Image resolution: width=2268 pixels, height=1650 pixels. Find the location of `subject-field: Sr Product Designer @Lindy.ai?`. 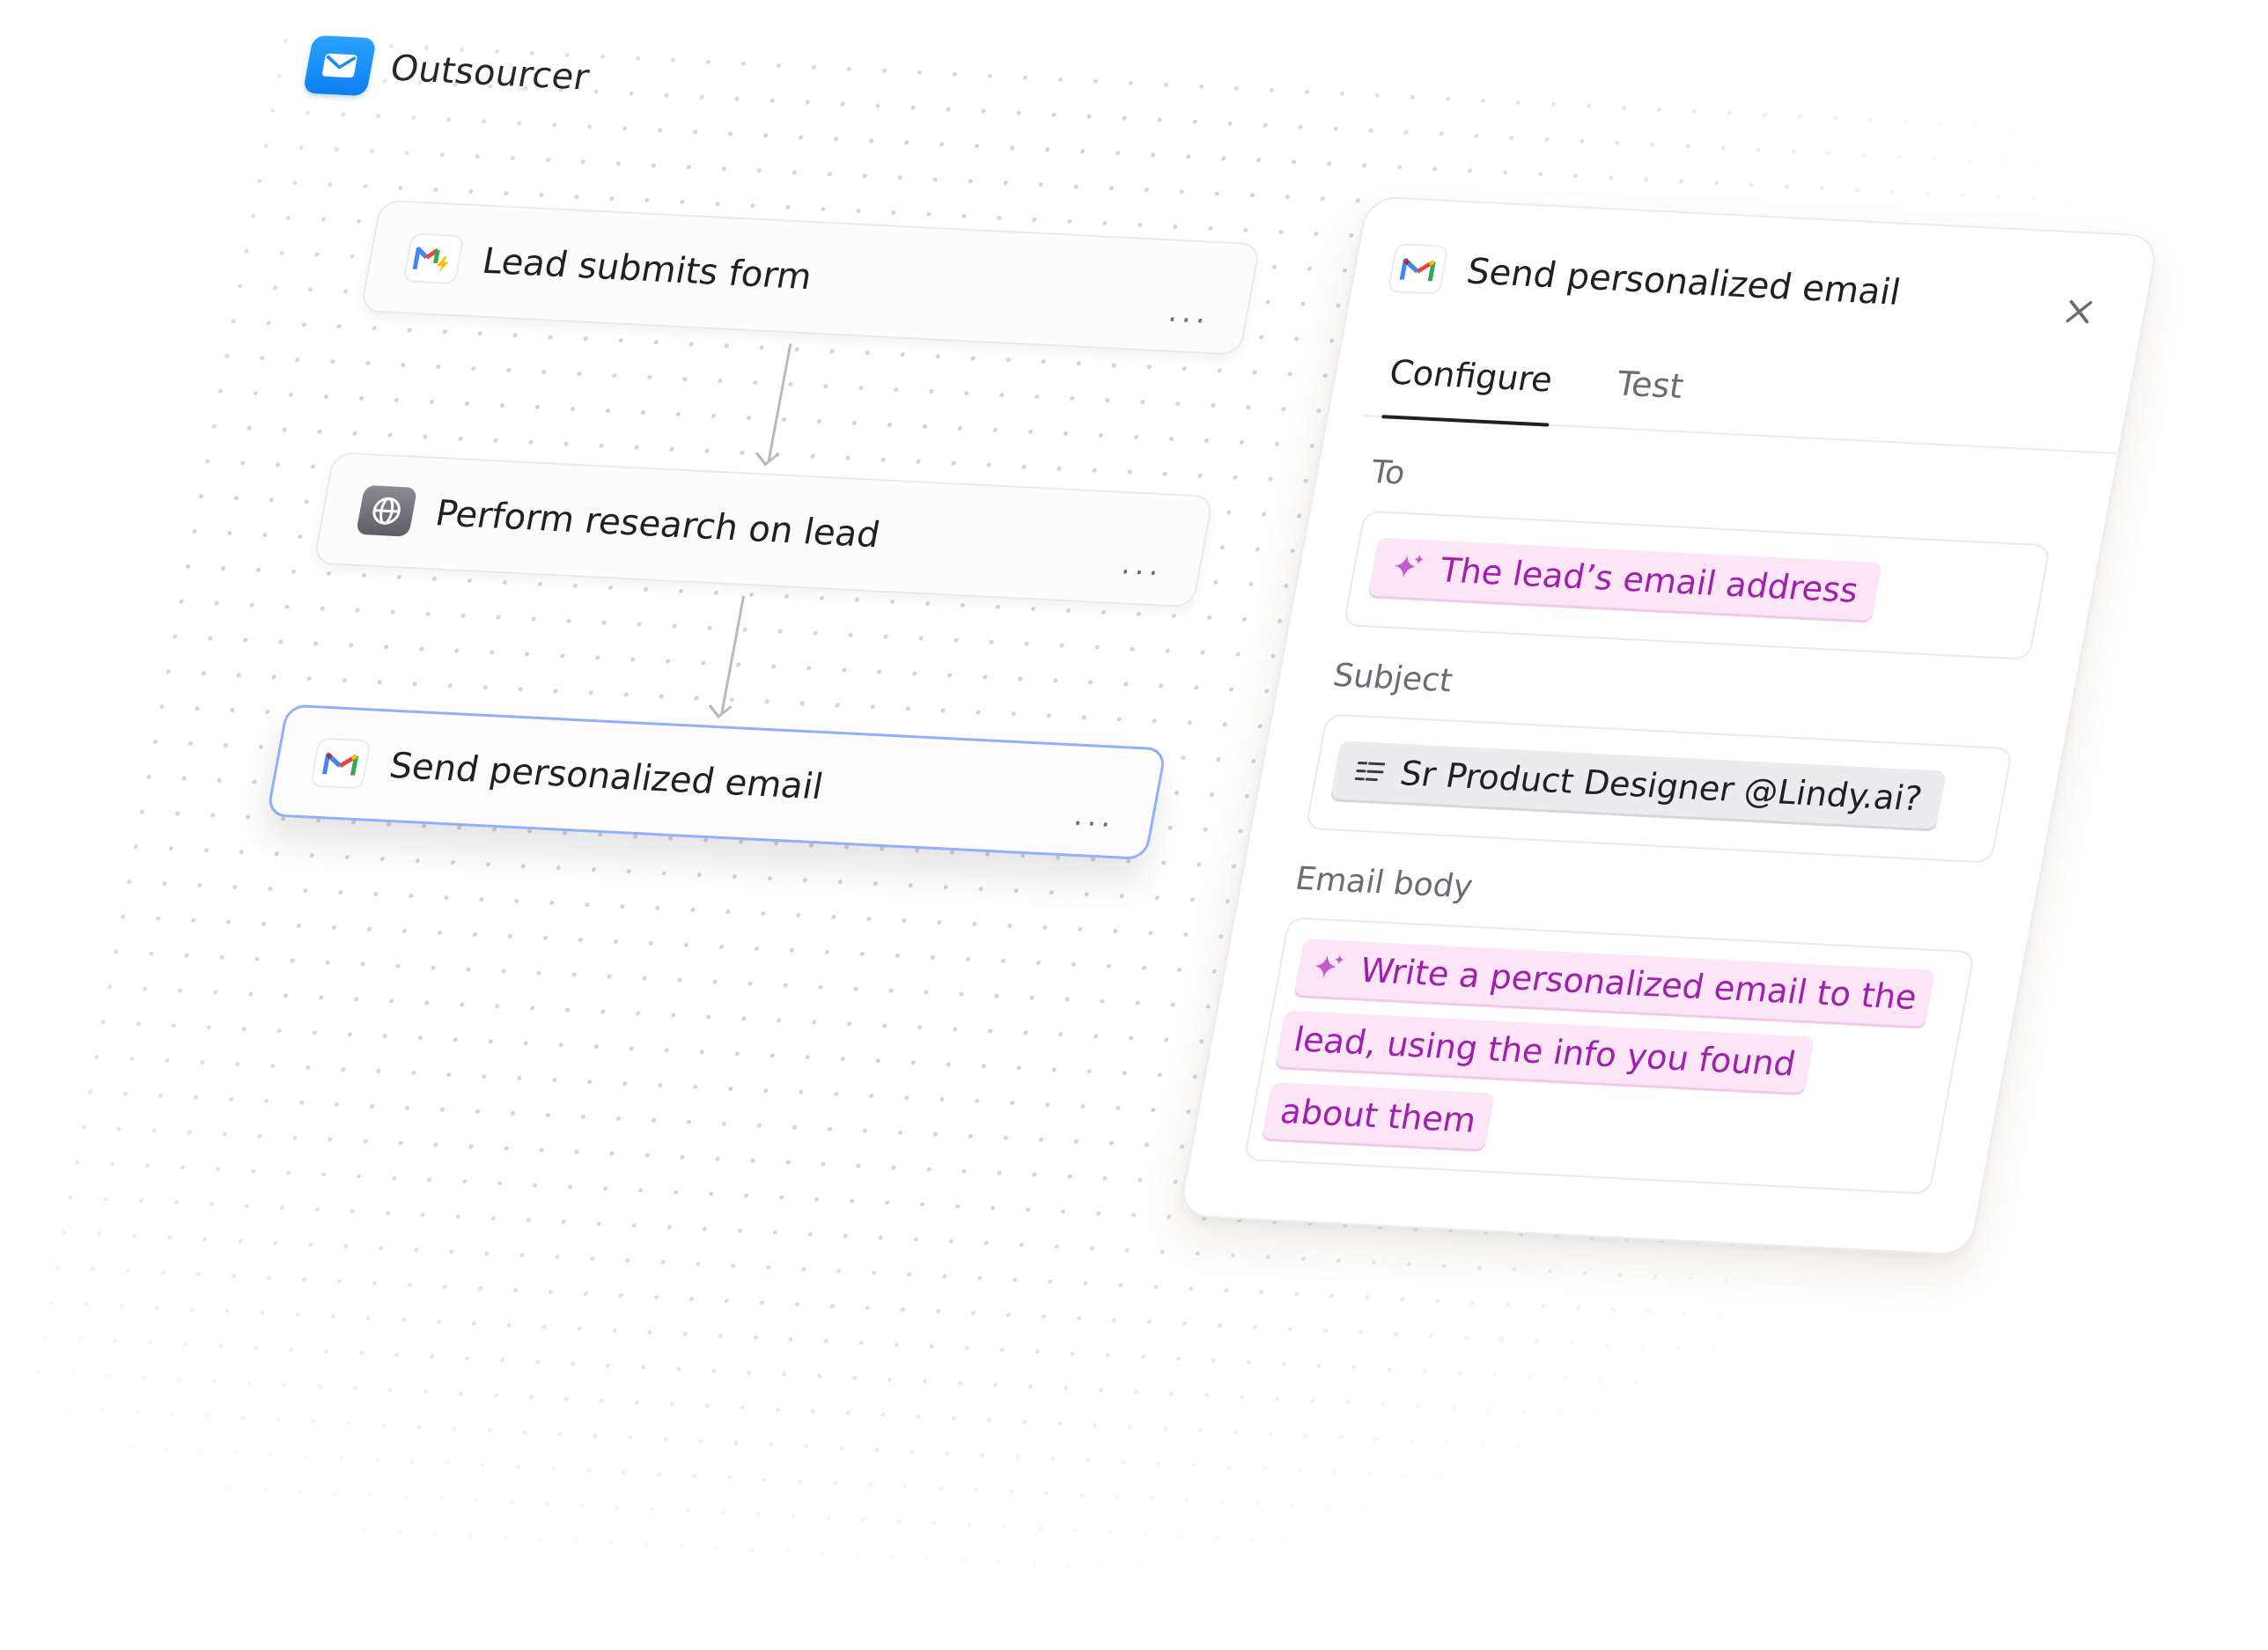

subject-field: Sr Product Designer @Lindy.ai? is located at coordinates (1659, 788).